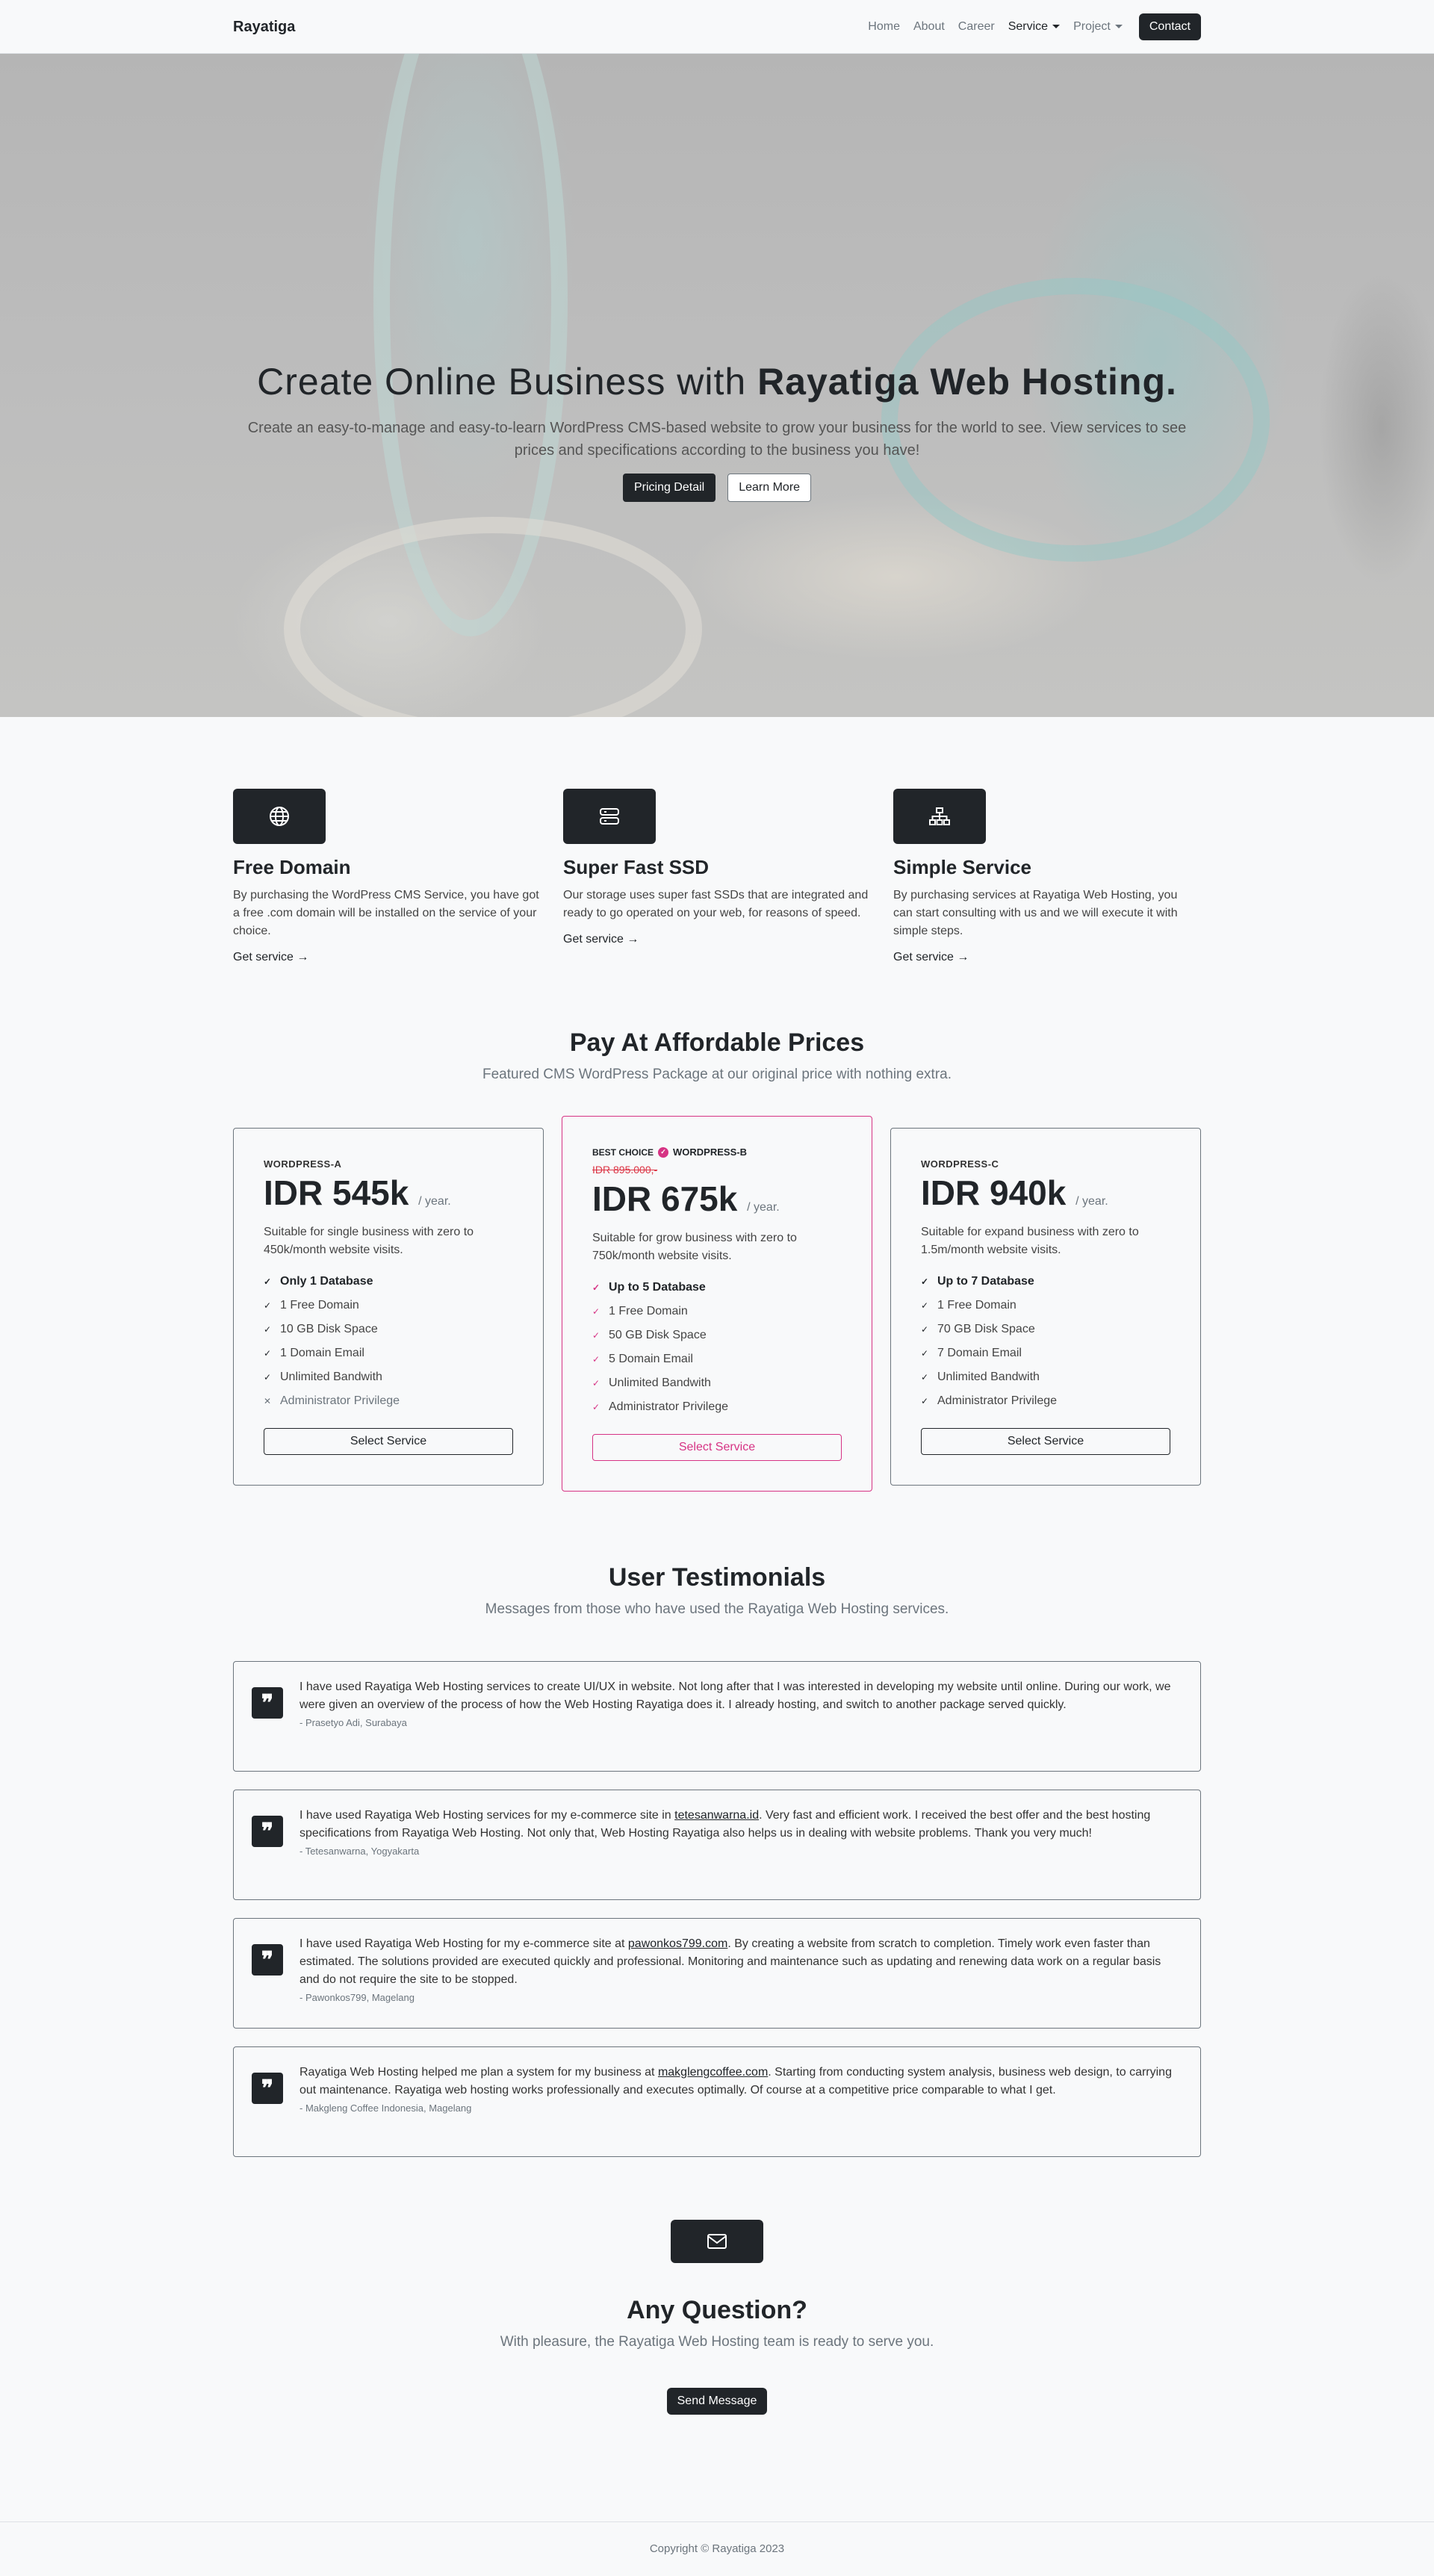 This screenshot has width=1434, height=2576. What do you see at coordinates (717, 488) in the screenshot?
I see `hero-buttons: Pricing Detail Learn More` at bounding box center [717, 488].